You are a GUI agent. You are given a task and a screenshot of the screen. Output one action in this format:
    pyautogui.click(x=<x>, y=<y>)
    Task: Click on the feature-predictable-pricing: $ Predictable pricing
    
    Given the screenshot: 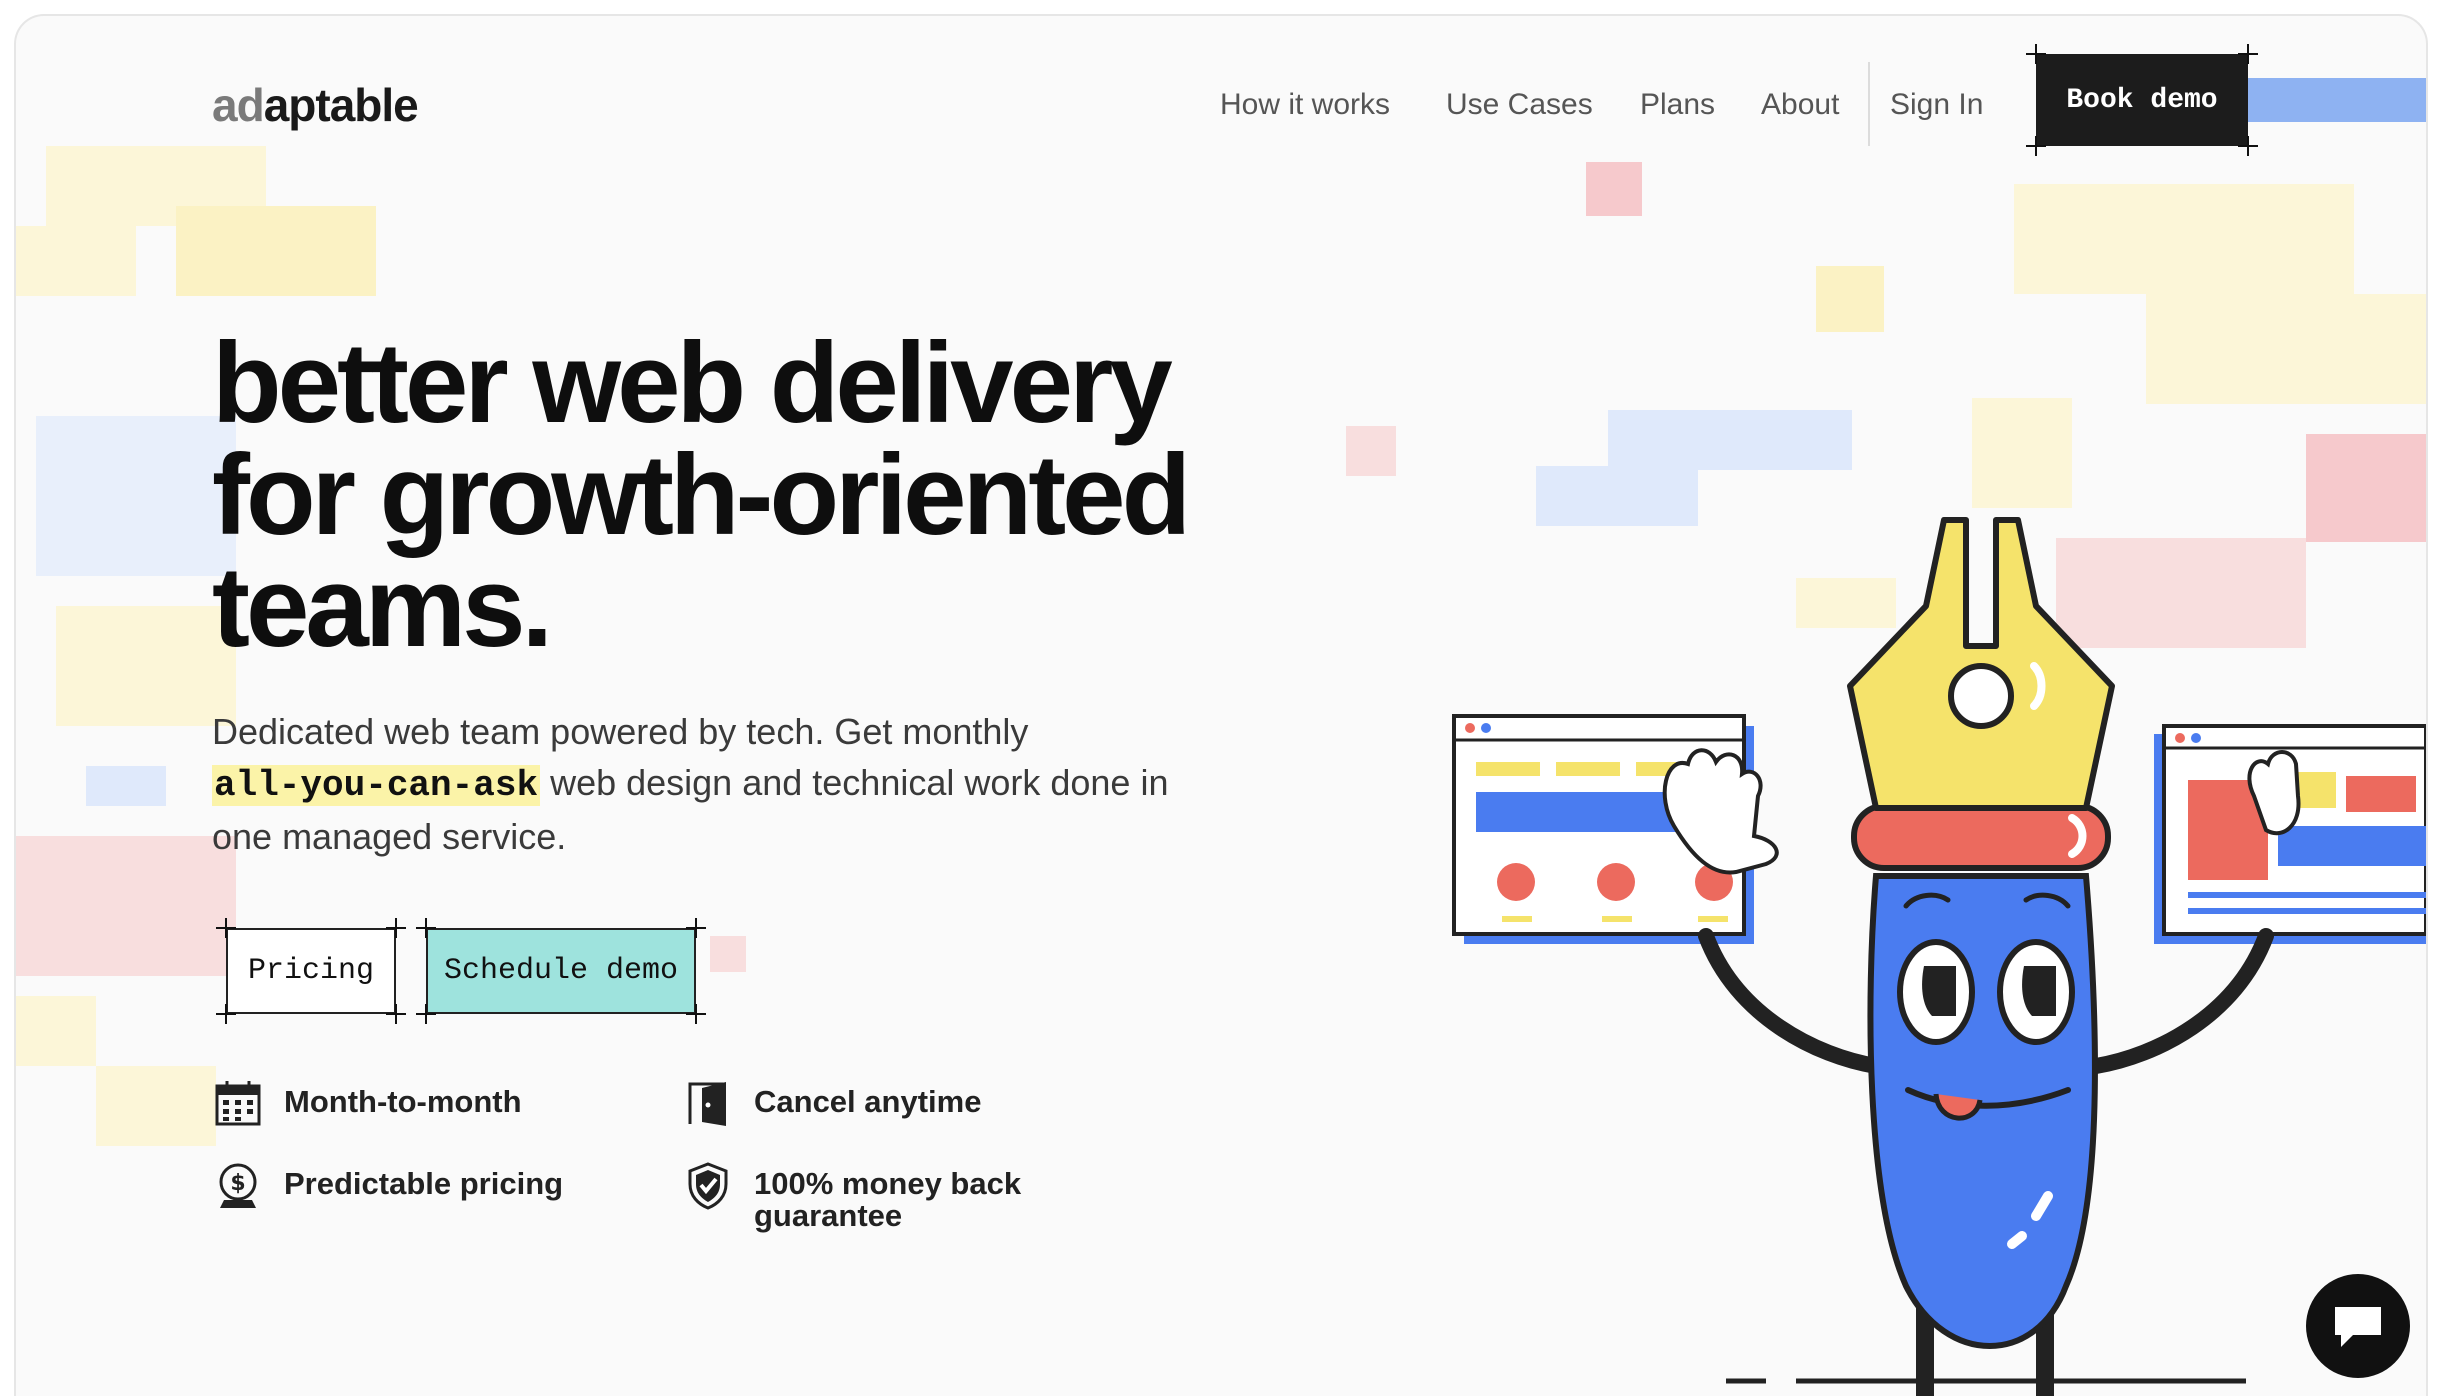 What is the action you would take?
    pyautogui.click(x=387, y=1186)
    